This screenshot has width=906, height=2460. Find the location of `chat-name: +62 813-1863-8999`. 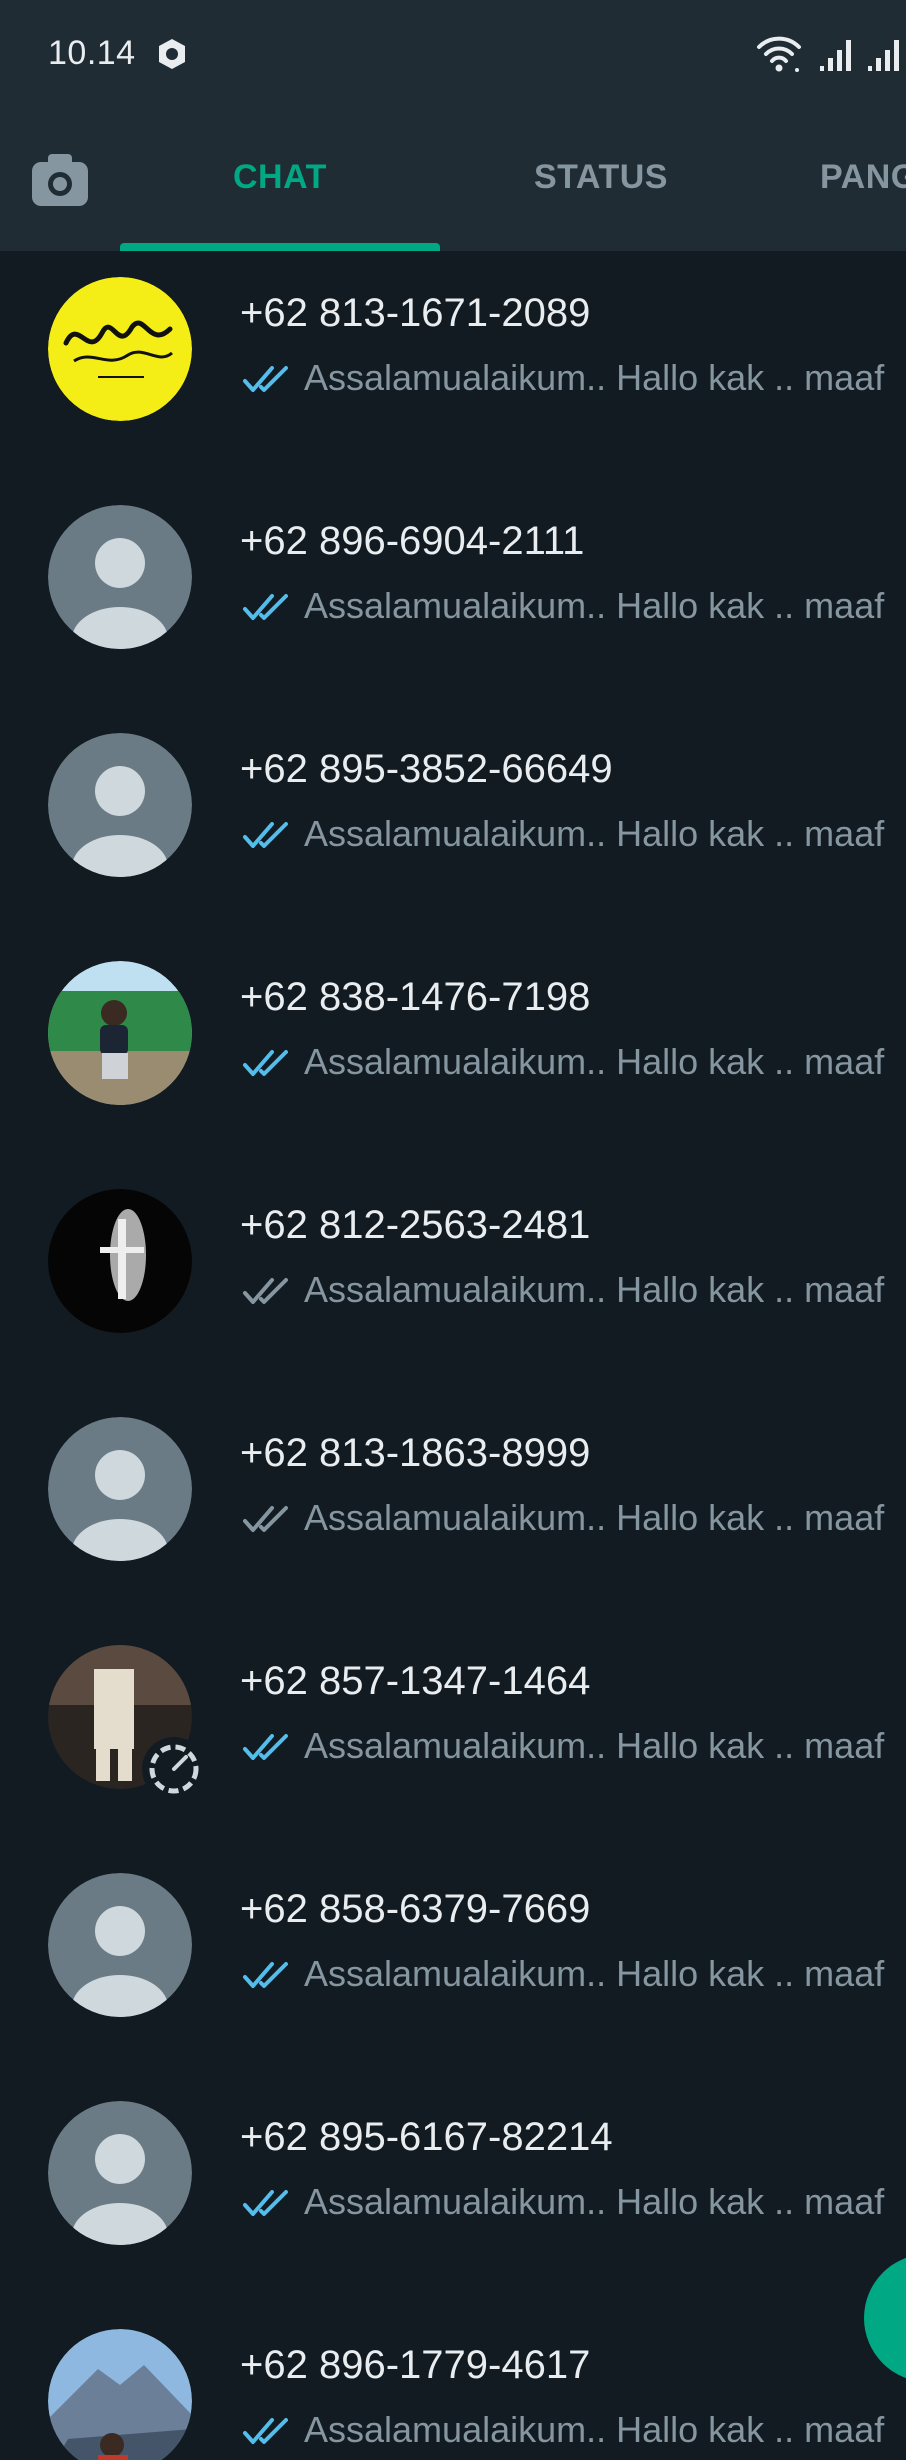

chat-name: +62 813-1863-8999 is located at coordinates (415, 1453).